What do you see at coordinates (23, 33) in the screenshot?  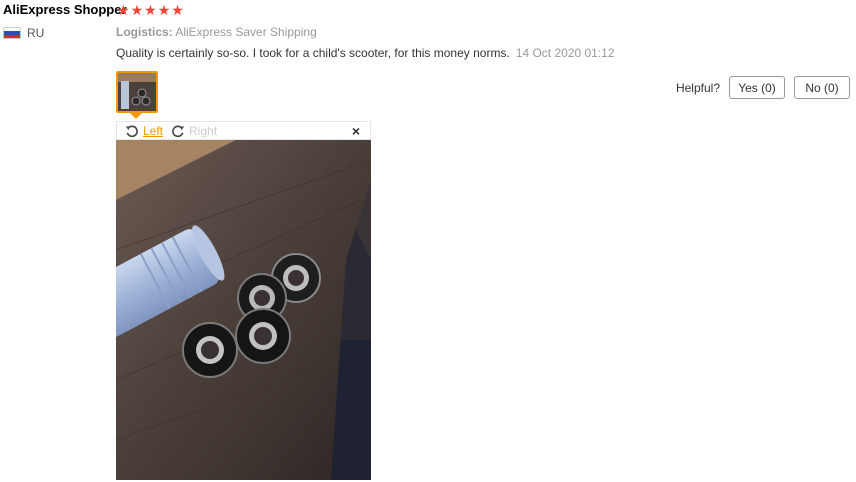 I see `country: RU` at bounding box center [23, 33].